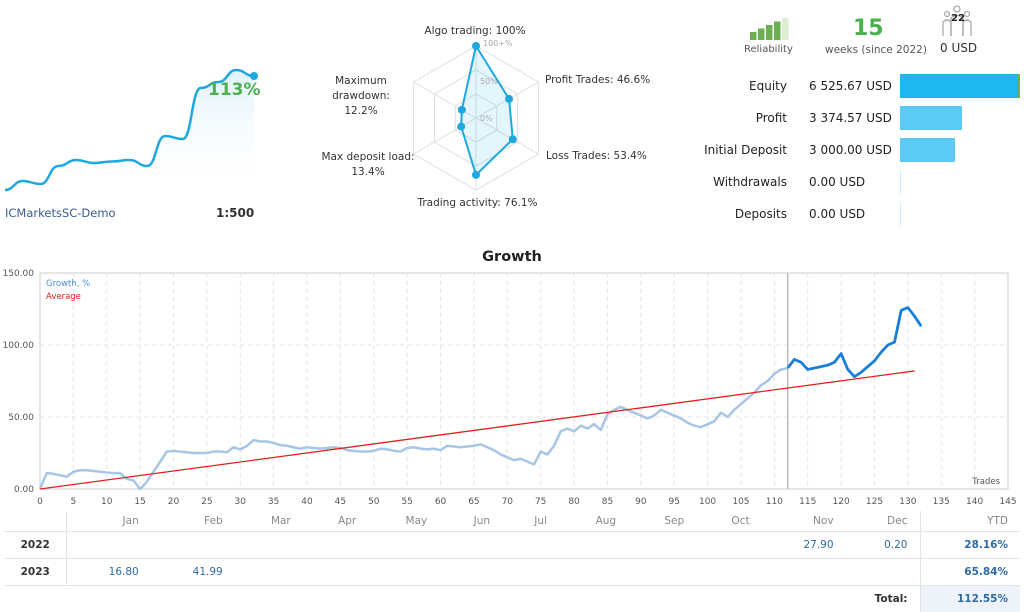 Image resolution: width=1024 pixels, height=612 pixels. What do you see at coordinates (768, 86) in the screenshot?
I see `financial-label: Equity` at bounding box center [768, 86].